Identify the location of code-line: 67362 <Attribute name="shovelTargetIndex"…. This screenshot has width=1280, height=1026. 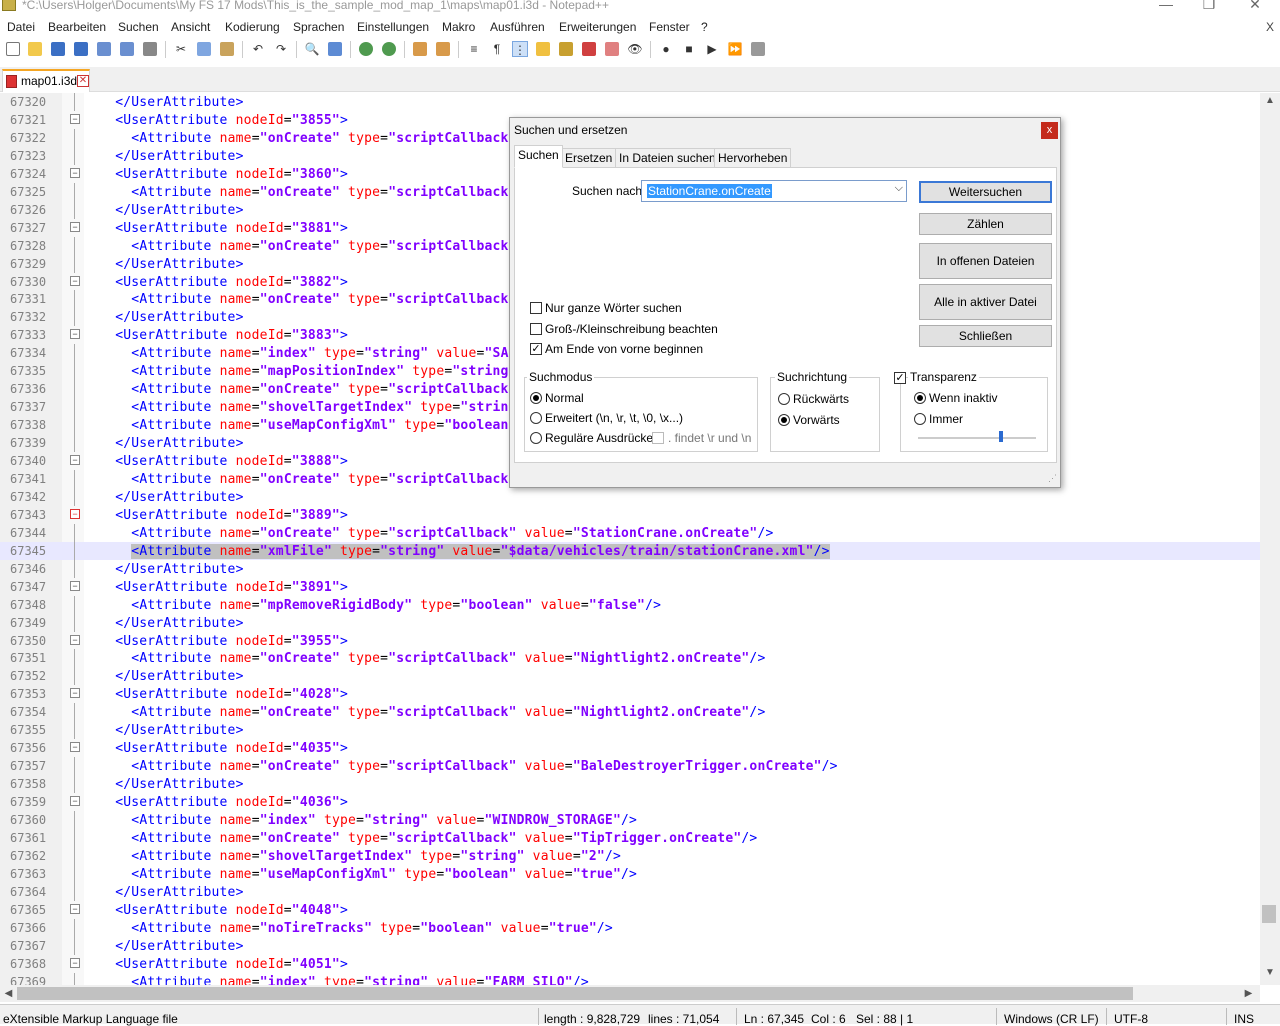
(630, 855).